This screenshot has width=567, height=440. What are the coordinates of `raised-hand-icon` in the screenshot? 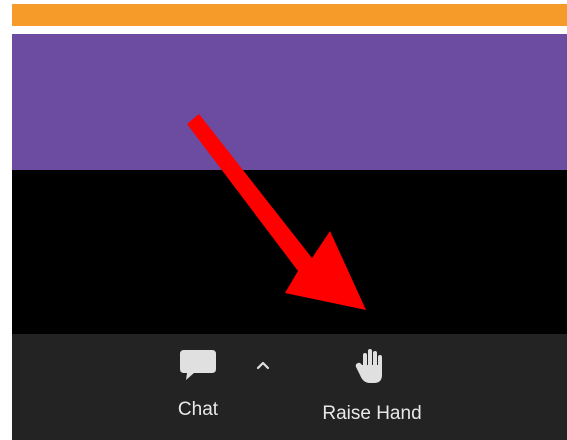 It's located at (372, 369).